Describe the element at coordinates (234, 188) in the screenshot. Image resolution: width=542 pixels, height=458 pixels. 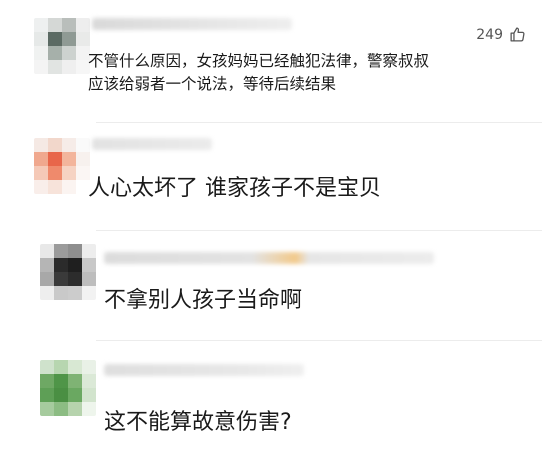
I see `comment-text: 人心太坏了 谁家孩子不是宝贝` at that location.